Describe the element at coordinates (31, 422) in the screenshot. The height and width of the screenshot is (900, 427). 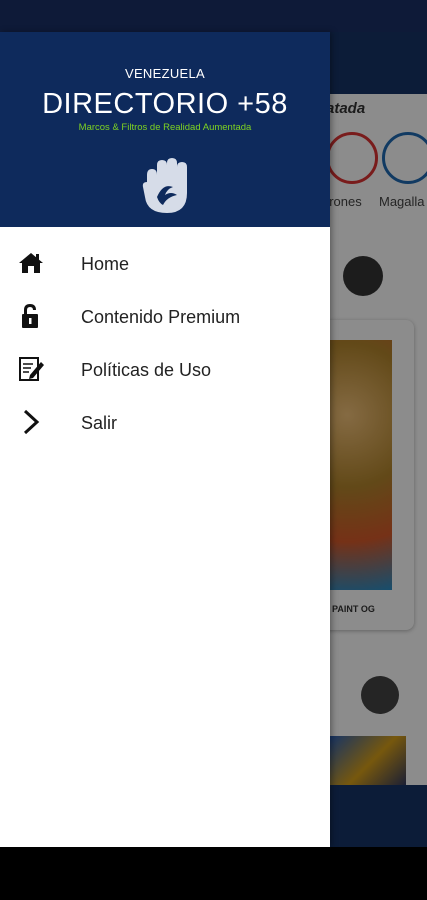
I see `chevron-right-icon` at that location.